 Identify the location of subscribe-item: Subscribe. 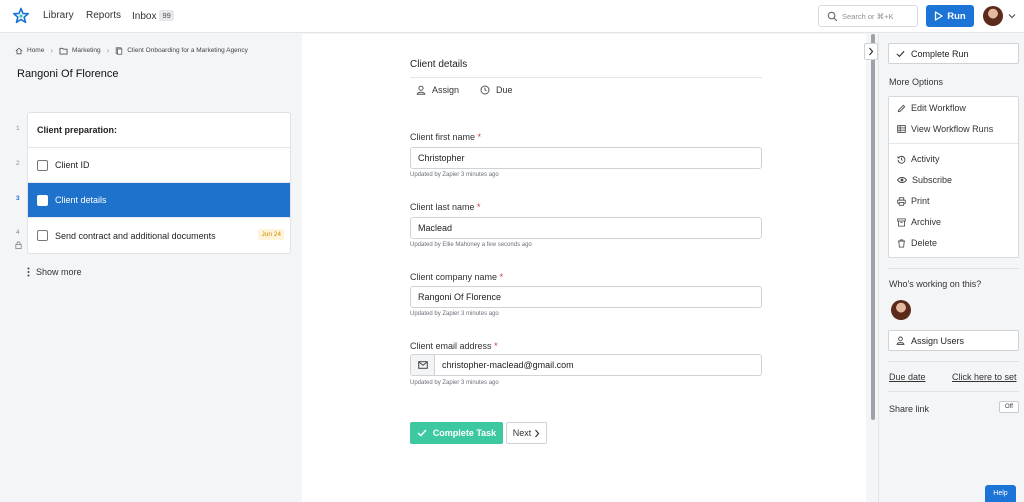
(924, 180).